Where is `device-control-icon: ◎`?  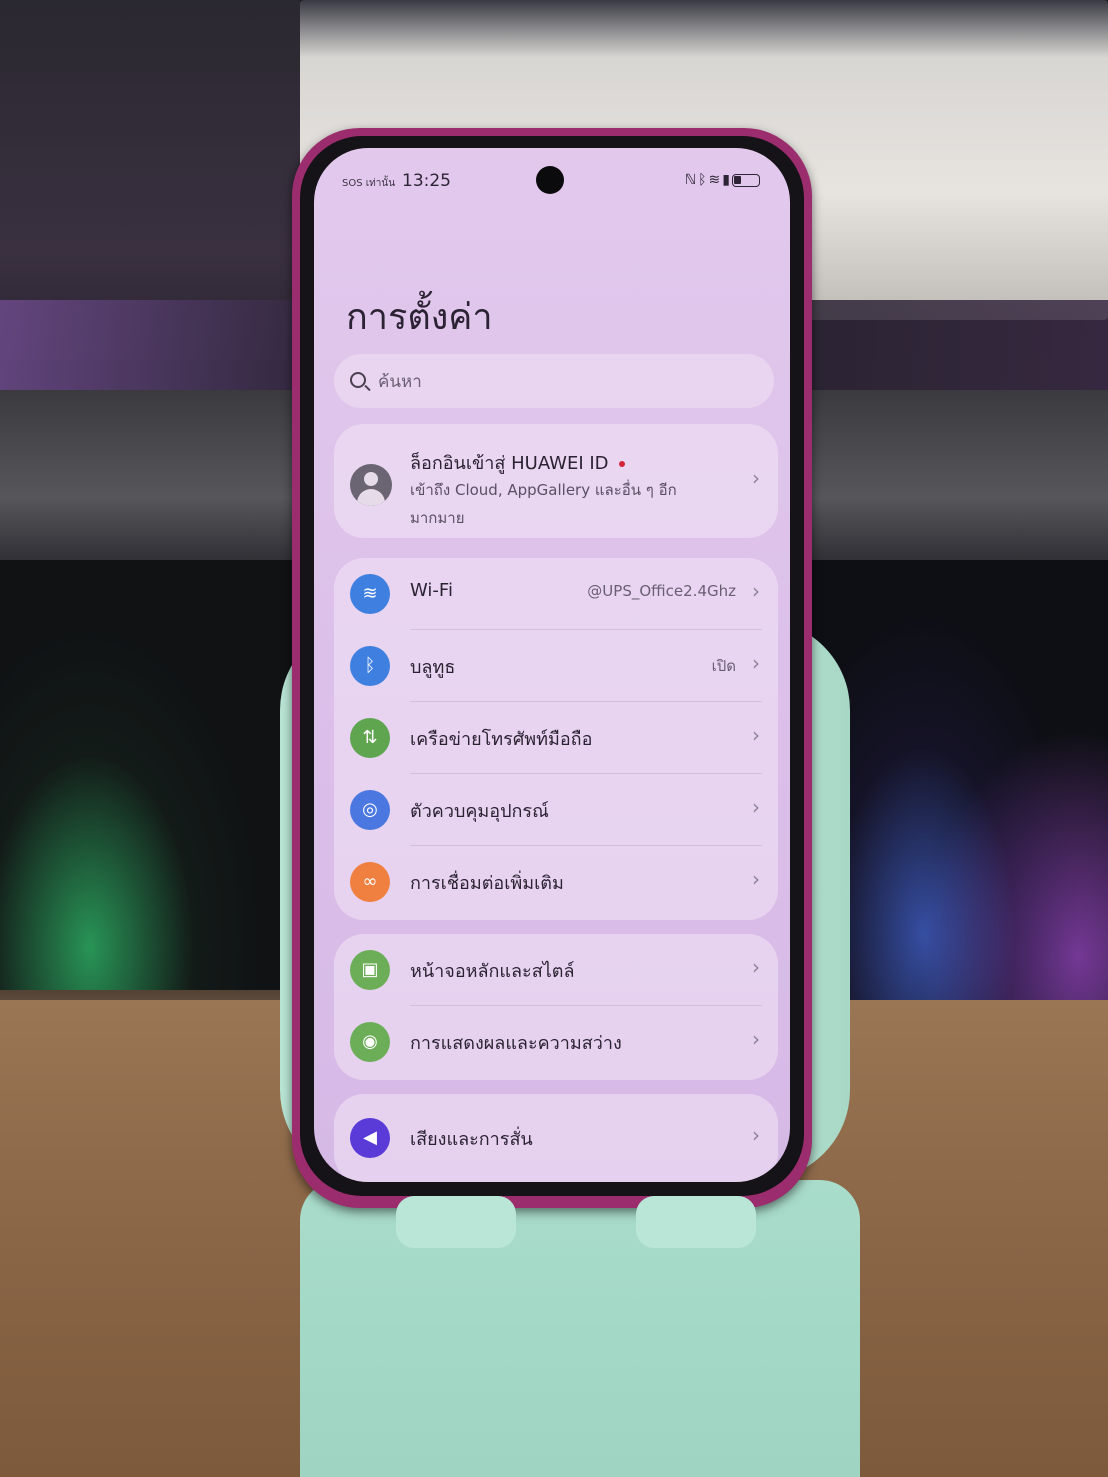 device-control-icon: ◎ is located at coordinates (370, 810).